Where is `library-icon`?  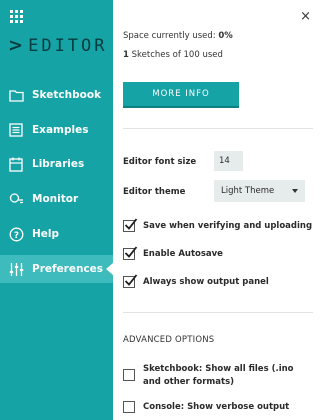 library-icon is located at coordinates (16, 164).